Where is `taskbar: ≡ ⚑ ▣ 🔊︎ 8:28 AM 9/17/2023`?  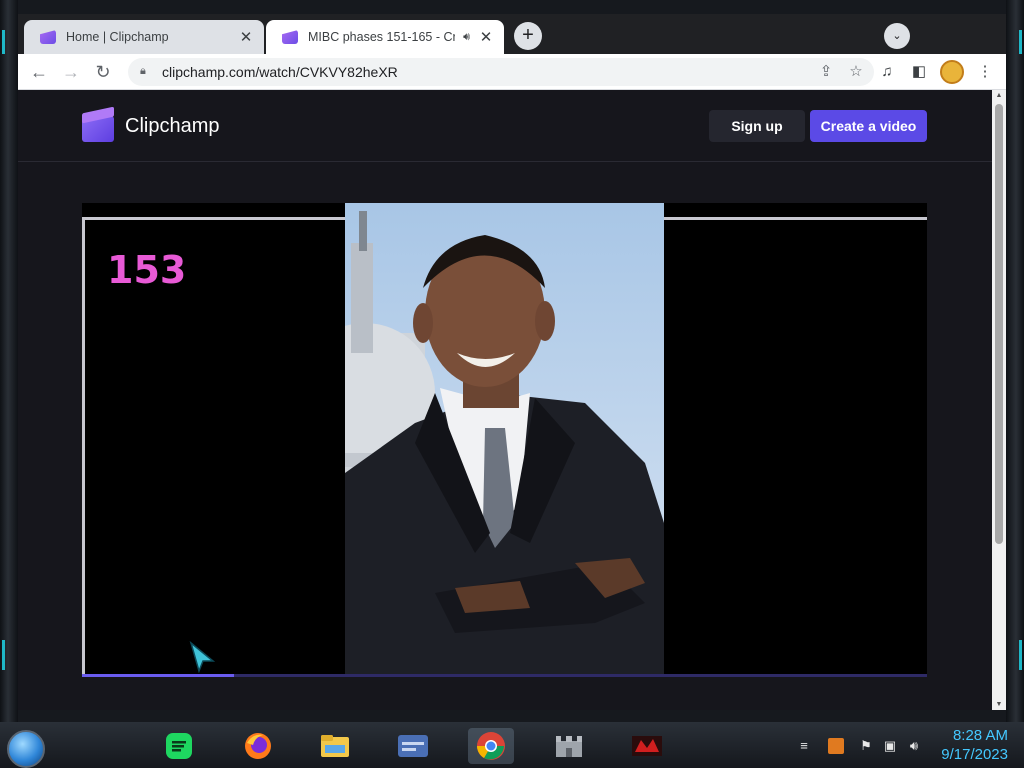 taskbar: ≡ ⚑ ▣ 🔊︎ 8:28 AM 9/17/2023 is located at coordinates (512, 745).